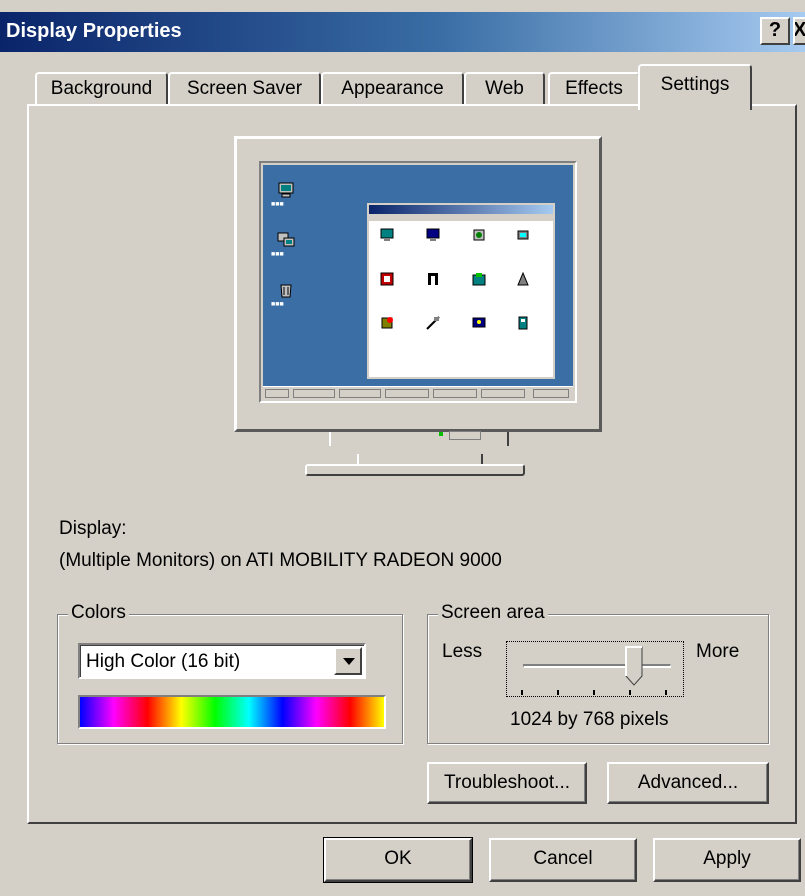 This screenshot has width=805, height=896. Describe the element at coordinates (718, 651) in the screenshot. I see `more-label: More` at that location.